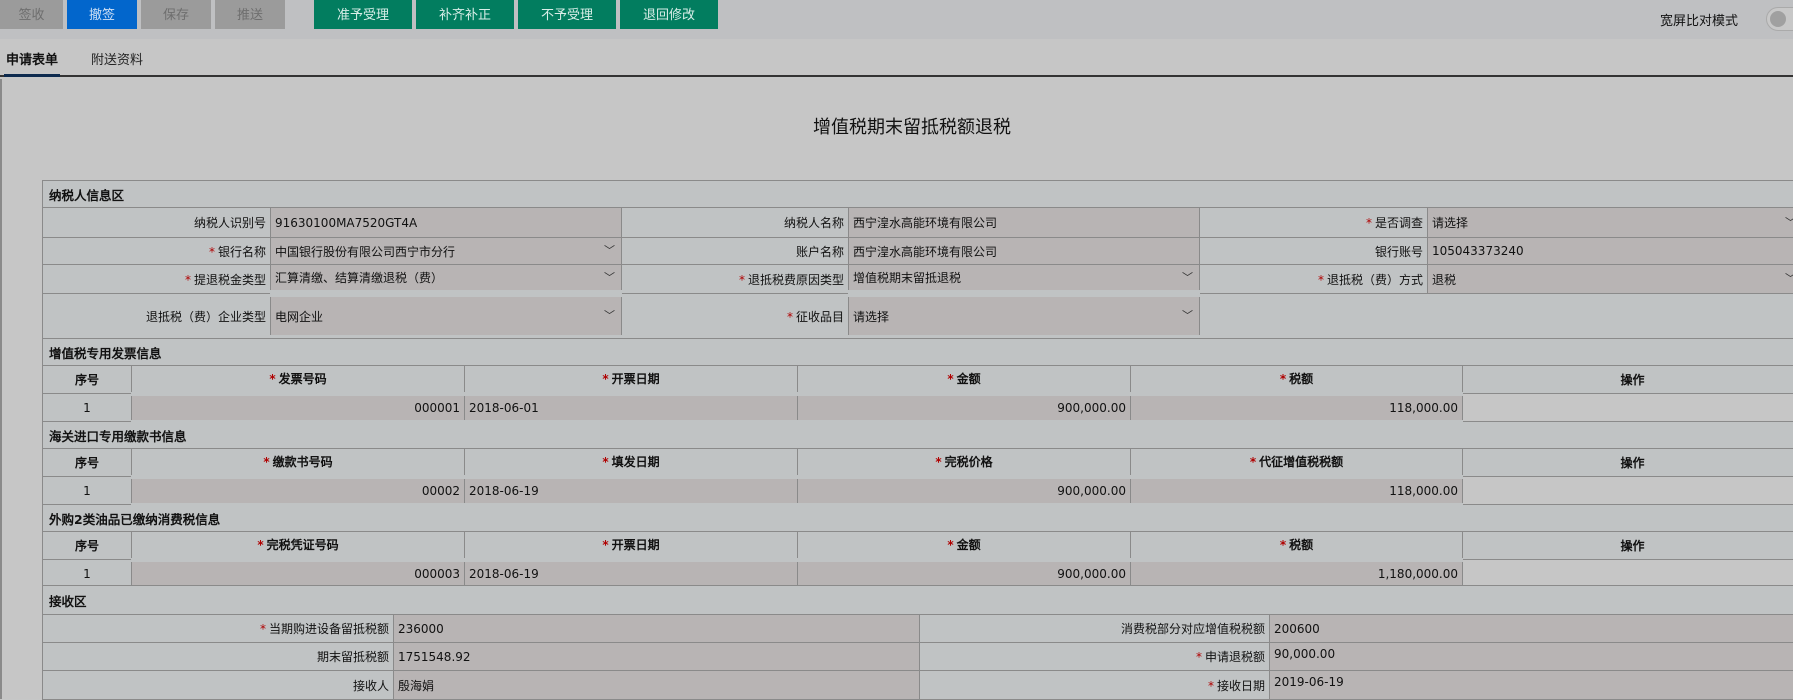 The height and width of the screenshot is (700, 1793). Describe the element at coordinates (446, 251) in the screenshot. I see `bank-name-select: 中国银行股份有限公司西宁市分行﹀` at that location.